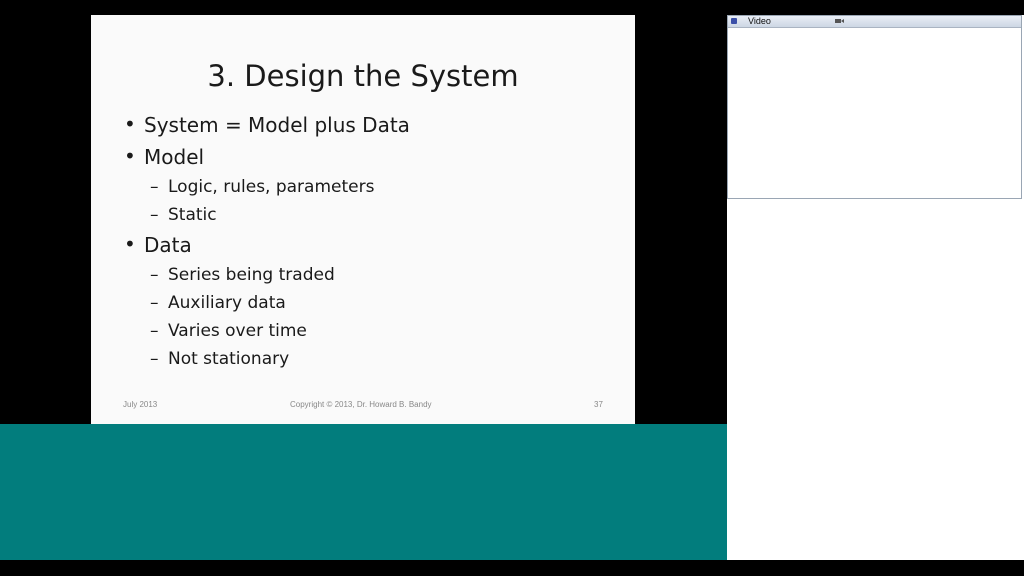 The height and width of the screenshot is (576, 1024). Describe the element at coordinates (512, 568) in the screenshot. I see `bottom-bar` at that location.